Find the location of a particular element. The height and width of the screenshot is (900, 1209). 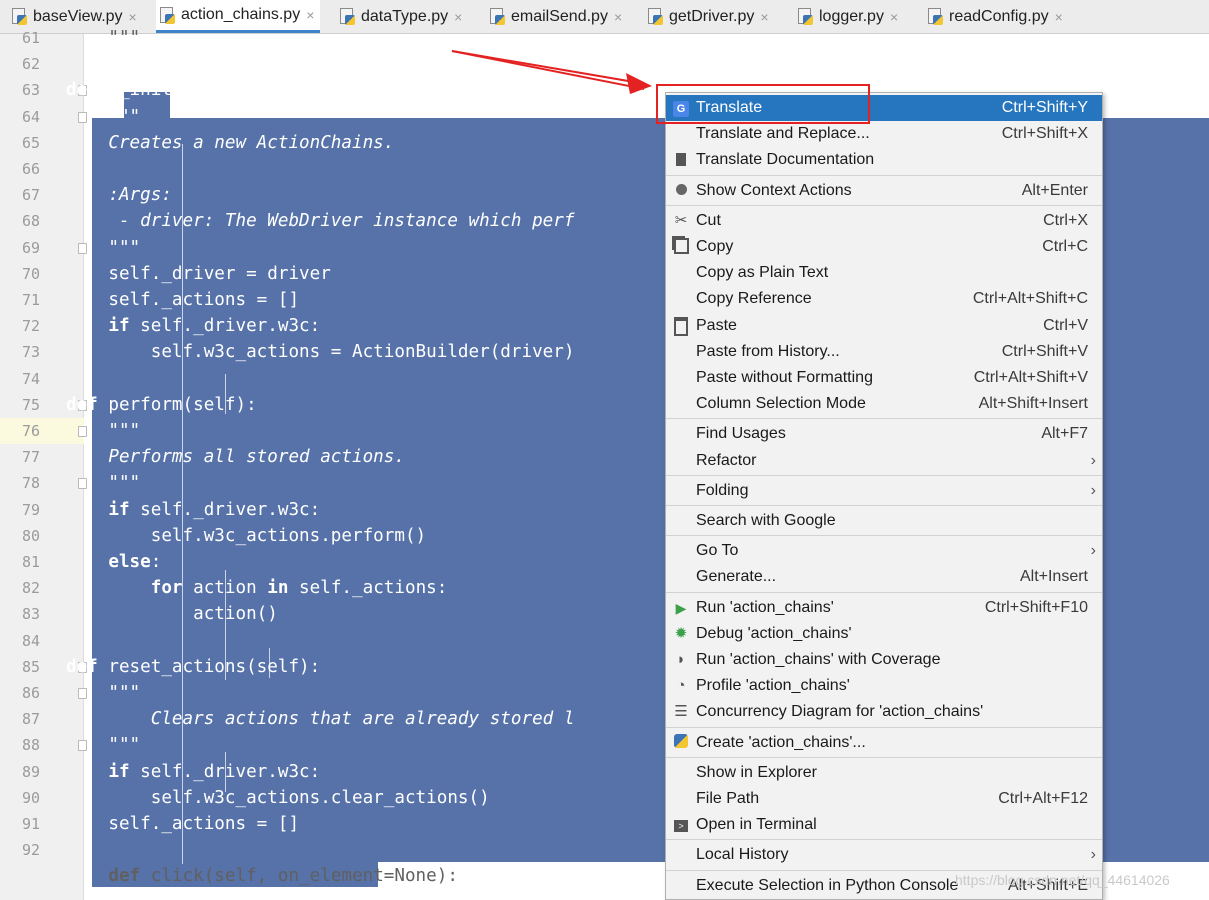

menu-item-debug-action-chains: ✹ Debug 'action_chains' is located at coordinates (884, 634).